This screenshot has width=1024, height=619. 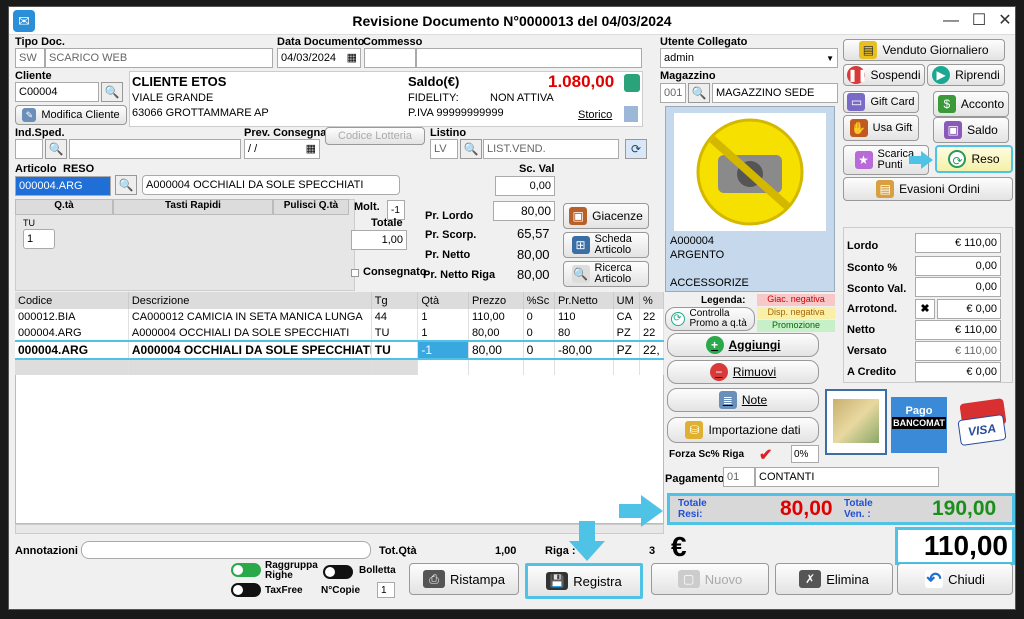 I want to click on forza-sc-field: 0%, so click(x=805, y=454).